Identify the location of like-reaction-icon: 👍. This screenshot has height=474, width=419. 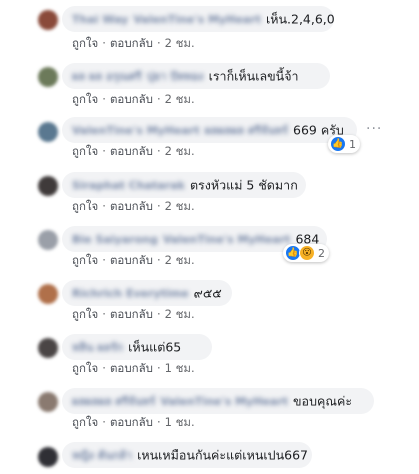
(338, 144).